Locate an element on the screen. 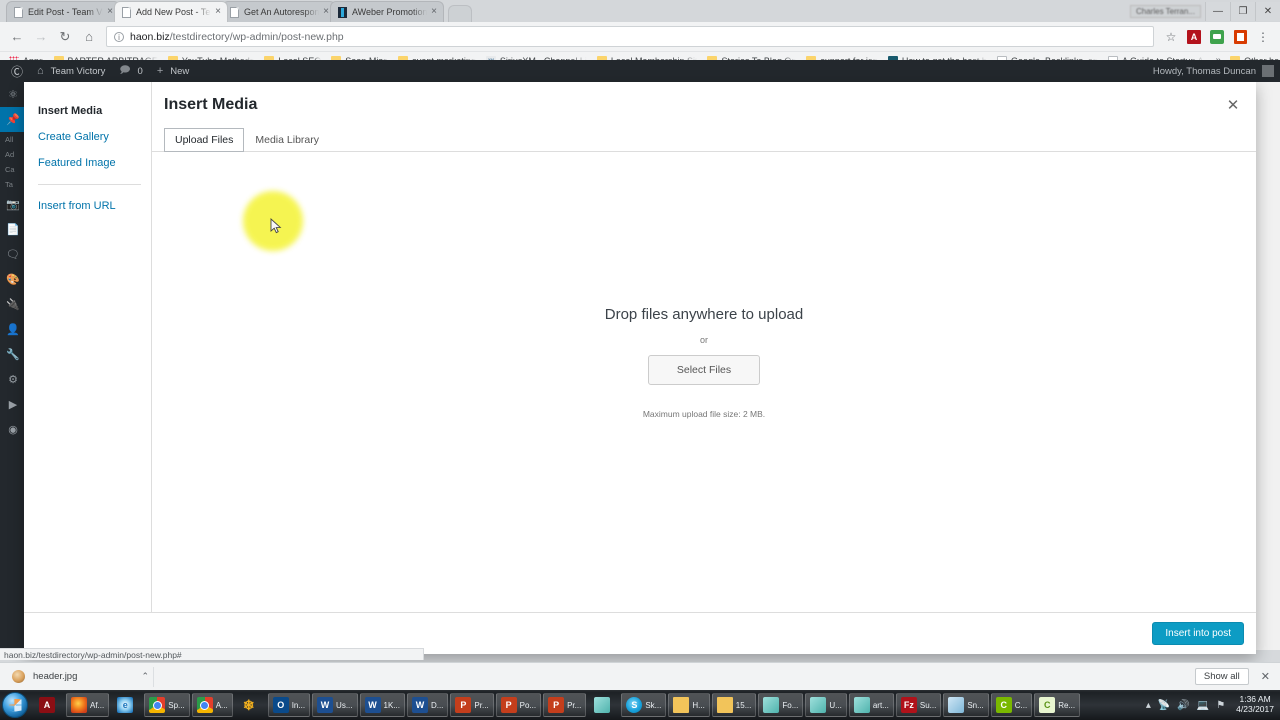  taskbar-item-acrobat: A is located at coordinates (48, 705).